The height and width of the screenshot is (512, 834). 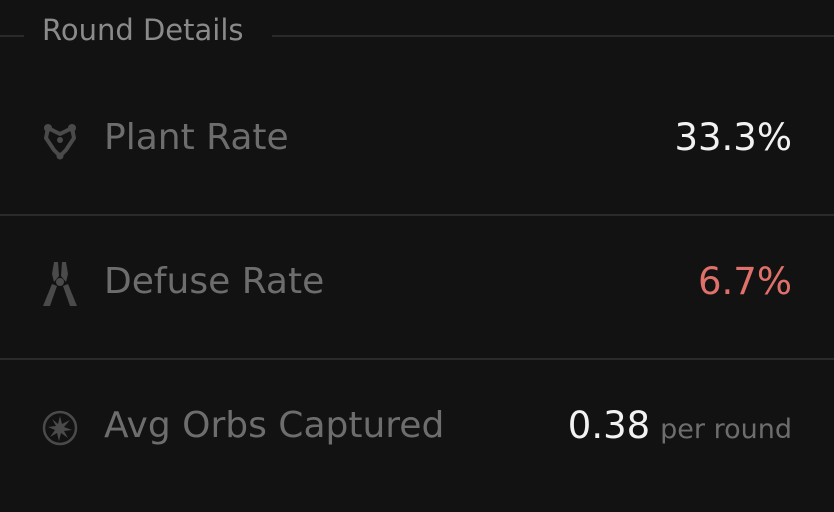 I want to click on stat-value-number: 0.38, so click(x=609, y=425).